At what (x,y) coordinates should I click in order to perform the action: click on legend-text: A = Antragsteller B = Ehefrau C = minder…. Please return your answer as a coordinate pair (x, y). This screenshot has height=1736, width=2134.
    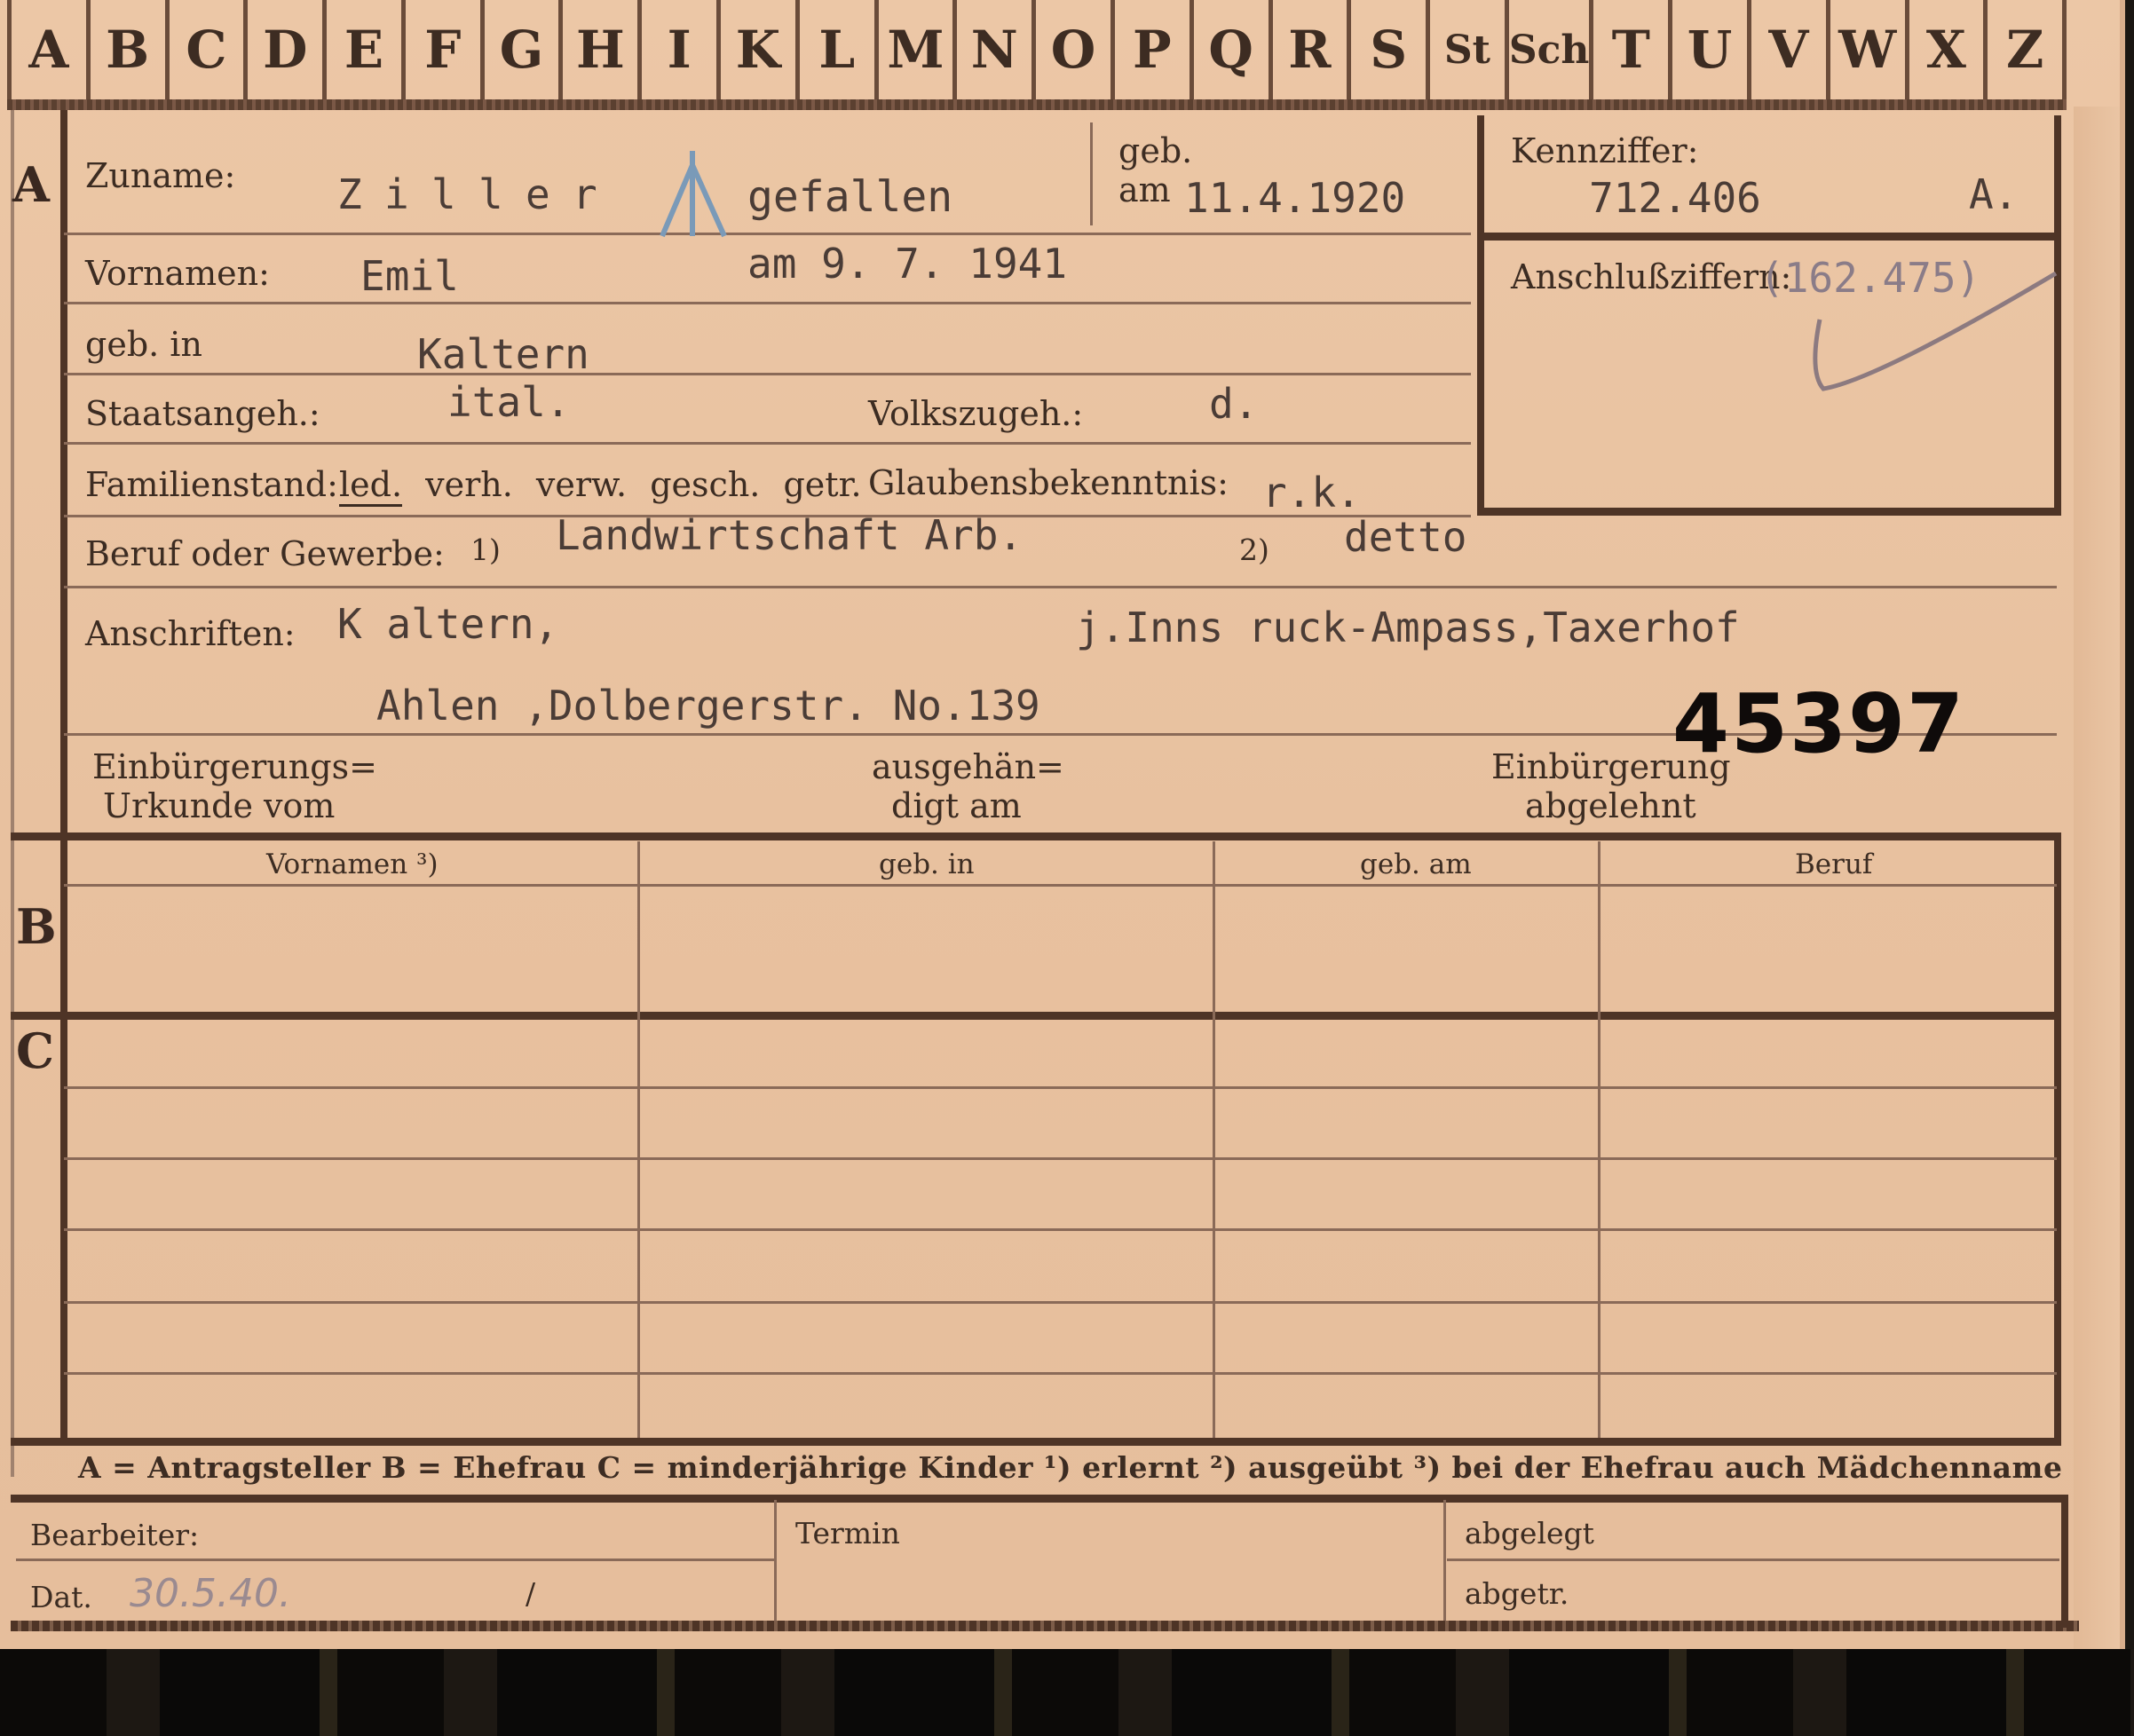
    Looking at the image, I should click on (1070, 1467).